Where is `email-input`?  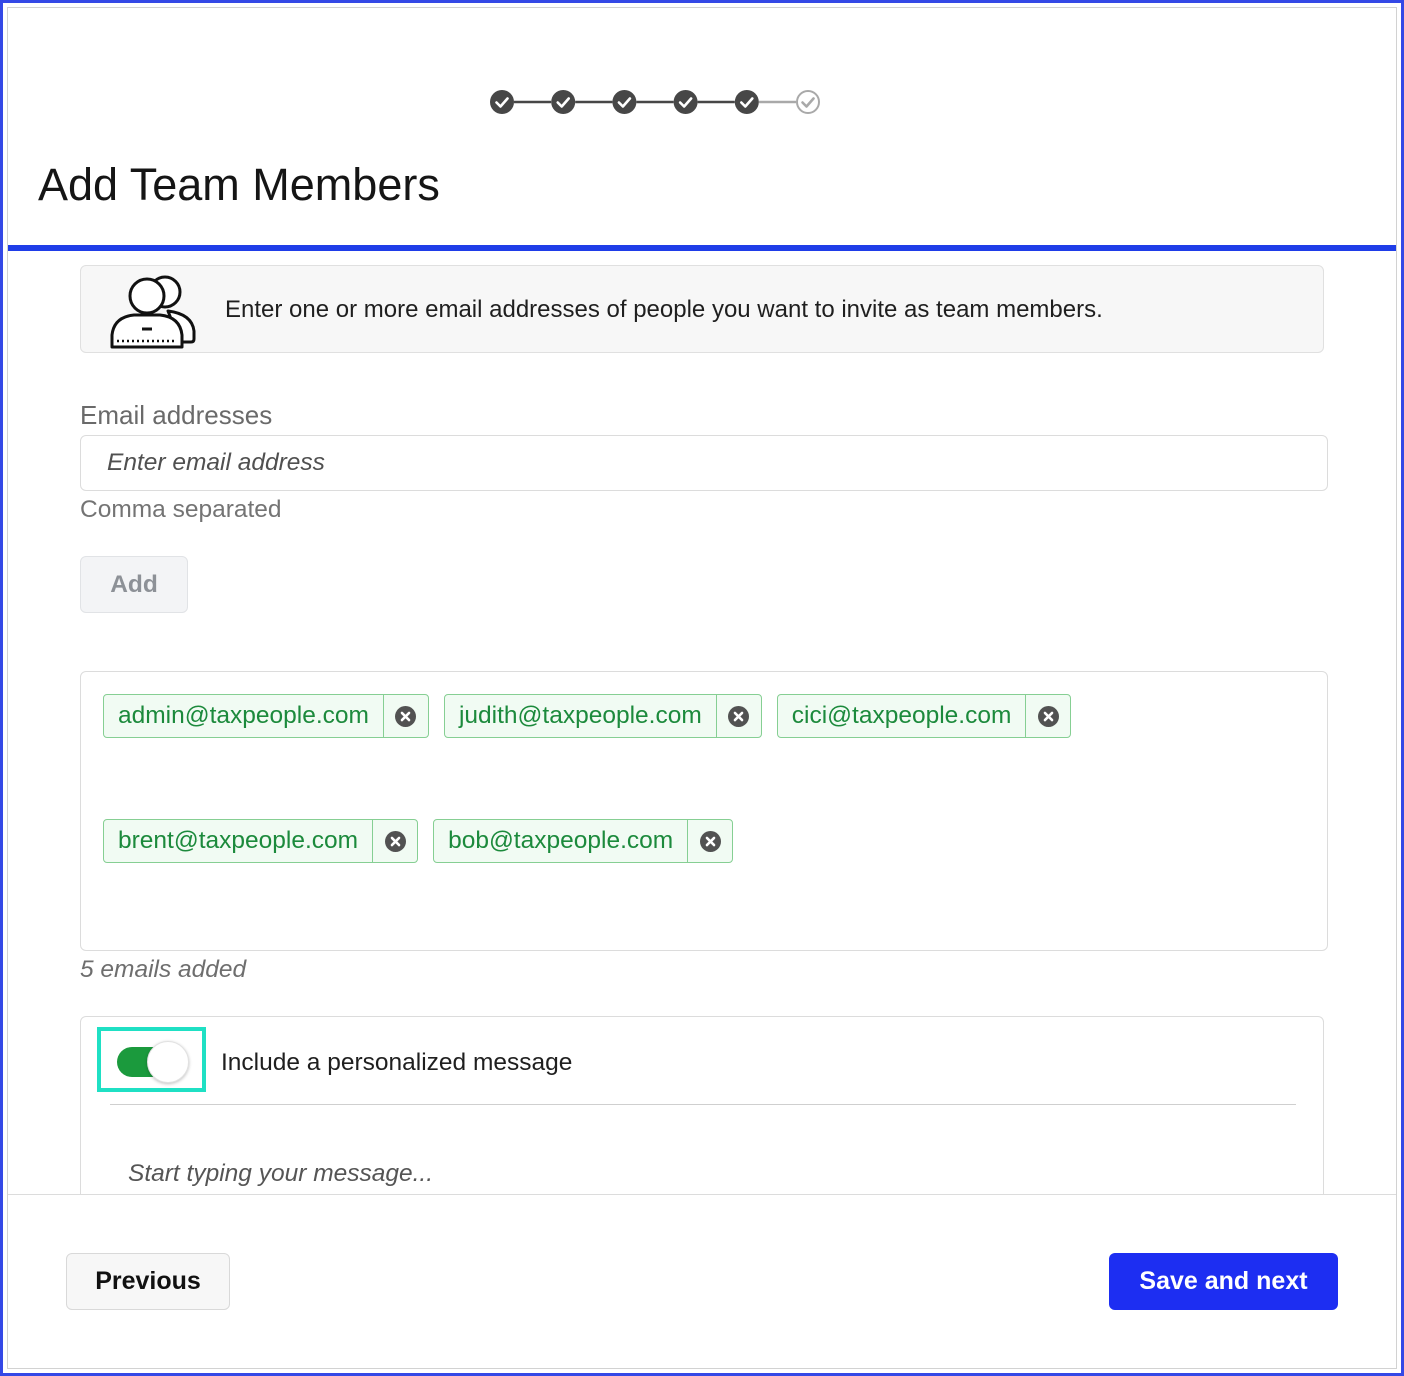
email-input is located at coordinates (704, 463).